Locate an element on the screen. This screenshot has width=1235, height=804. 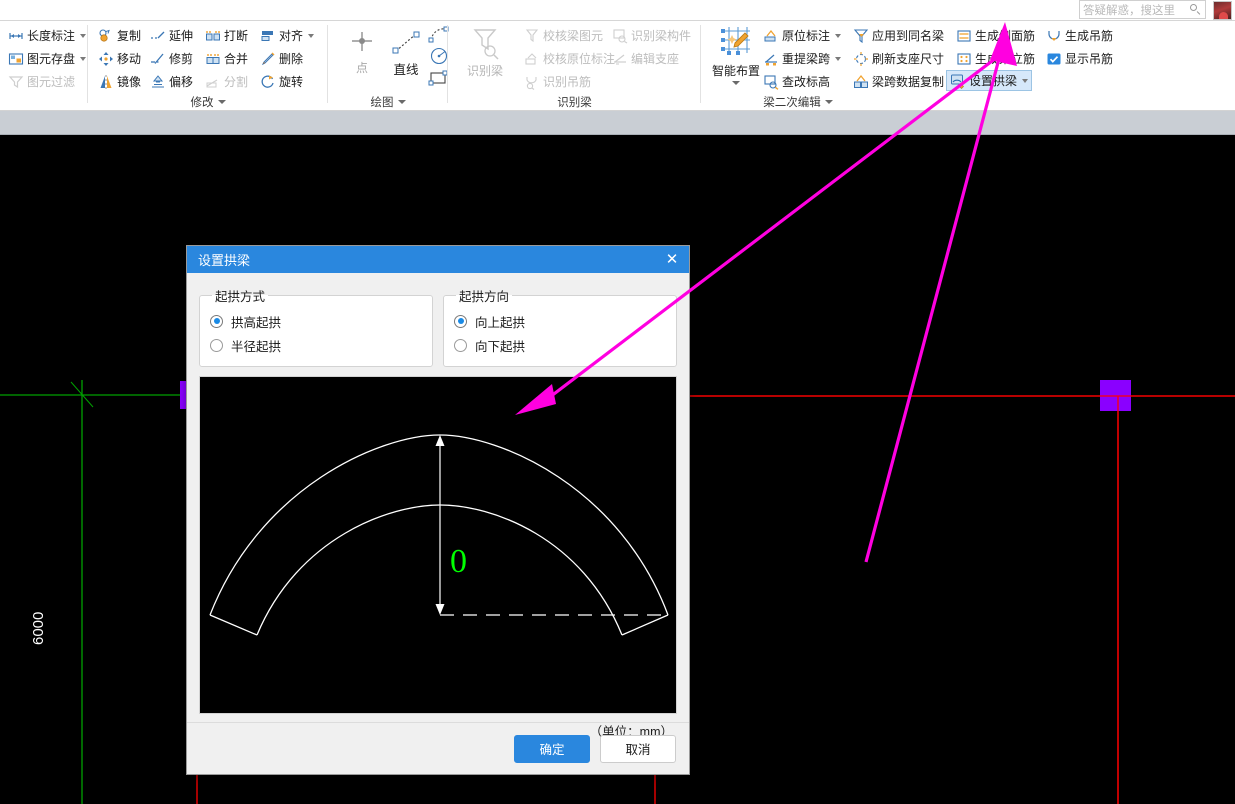
ribbon-item-label: 梁跨数据复制 is located at coordinates (908, 82).